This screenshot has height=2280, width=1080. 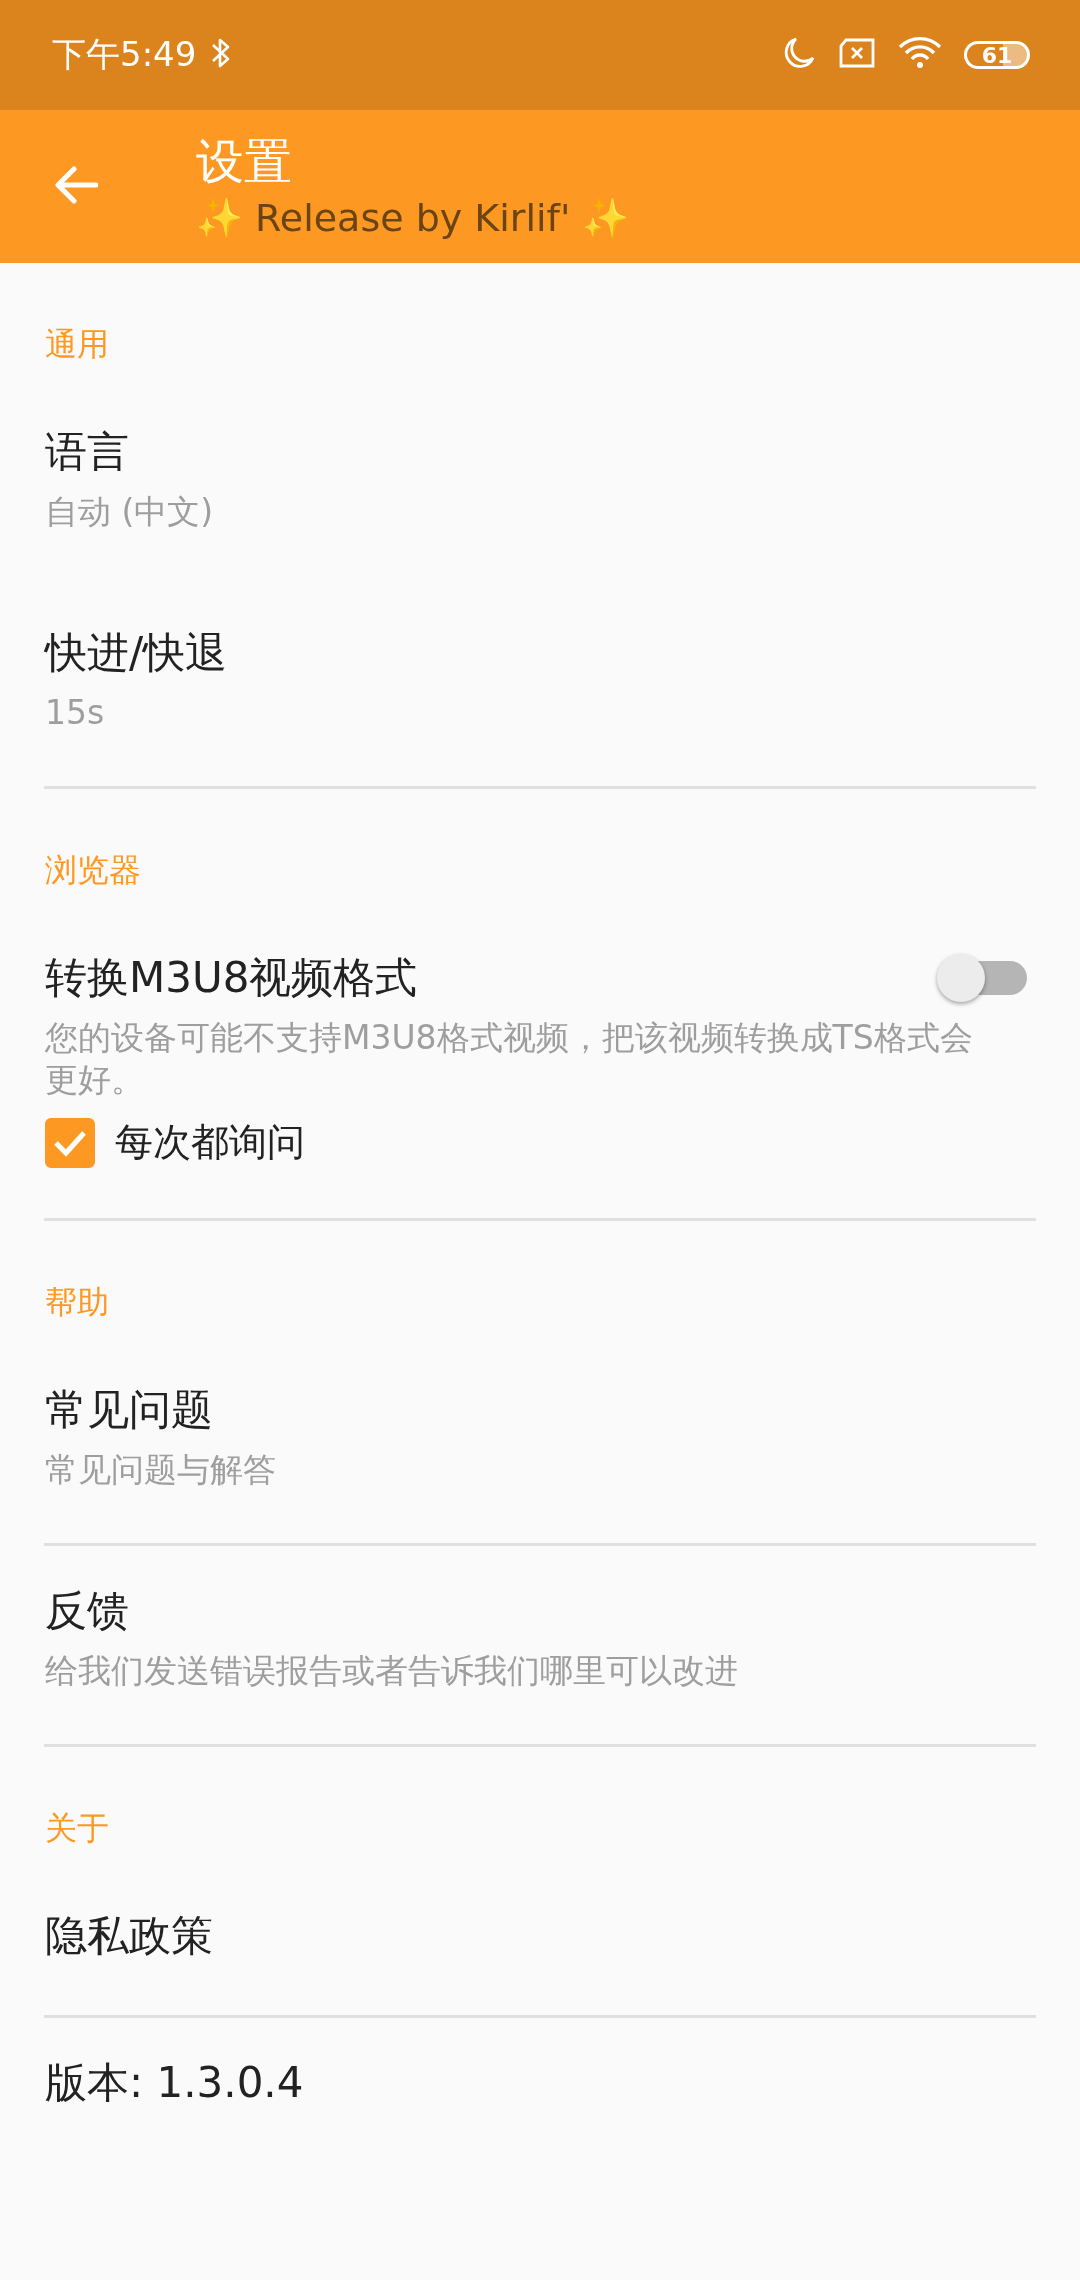 I want to click on checkbox-label: 每次都询问, so click(x=210, y=1142).